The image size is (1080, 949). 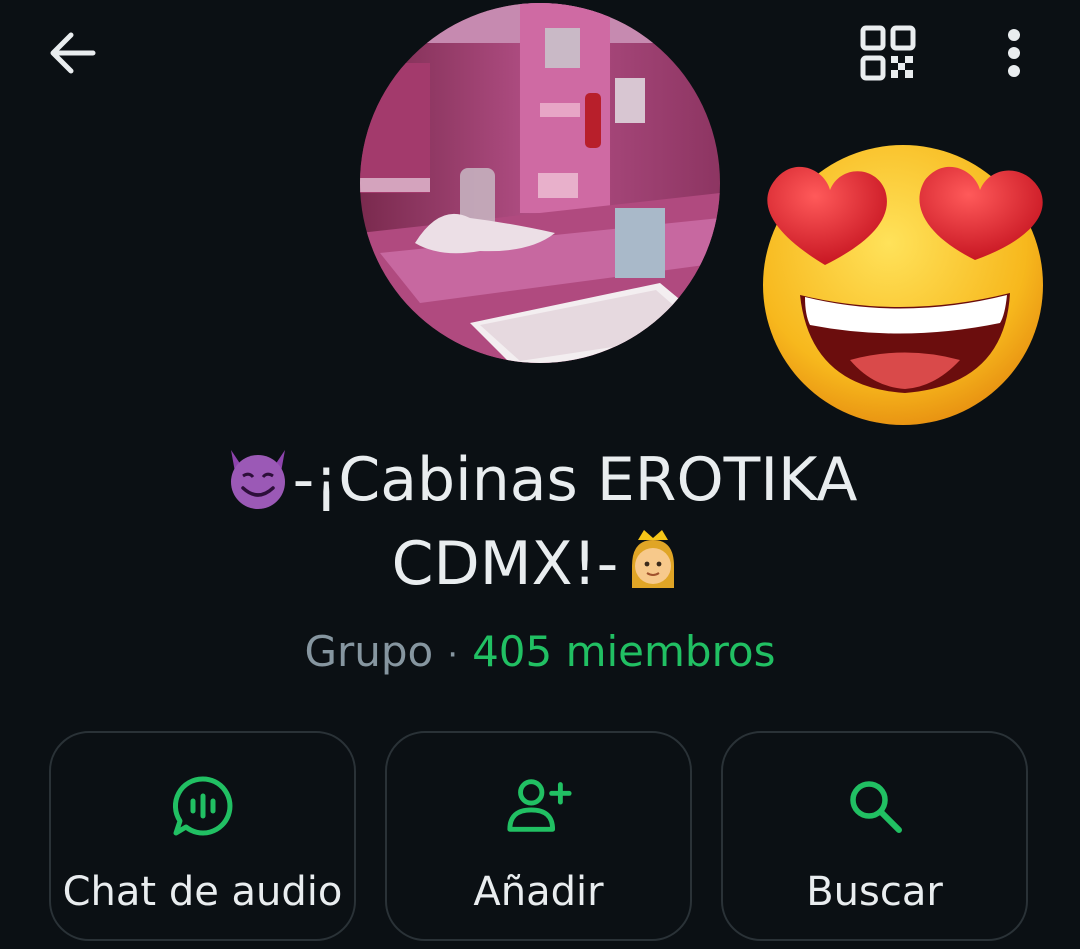 I want to click on heart-eyes-sticker, so click(x=905, y=280).